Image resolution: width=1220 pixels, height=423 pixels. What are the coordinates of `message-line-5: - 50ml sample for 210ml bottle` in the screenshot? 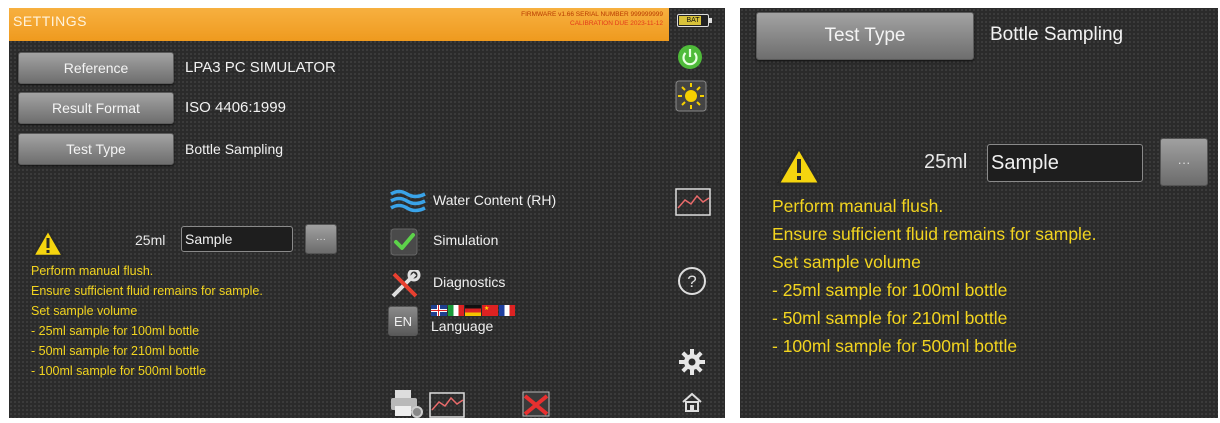 It's located at (115, 351).